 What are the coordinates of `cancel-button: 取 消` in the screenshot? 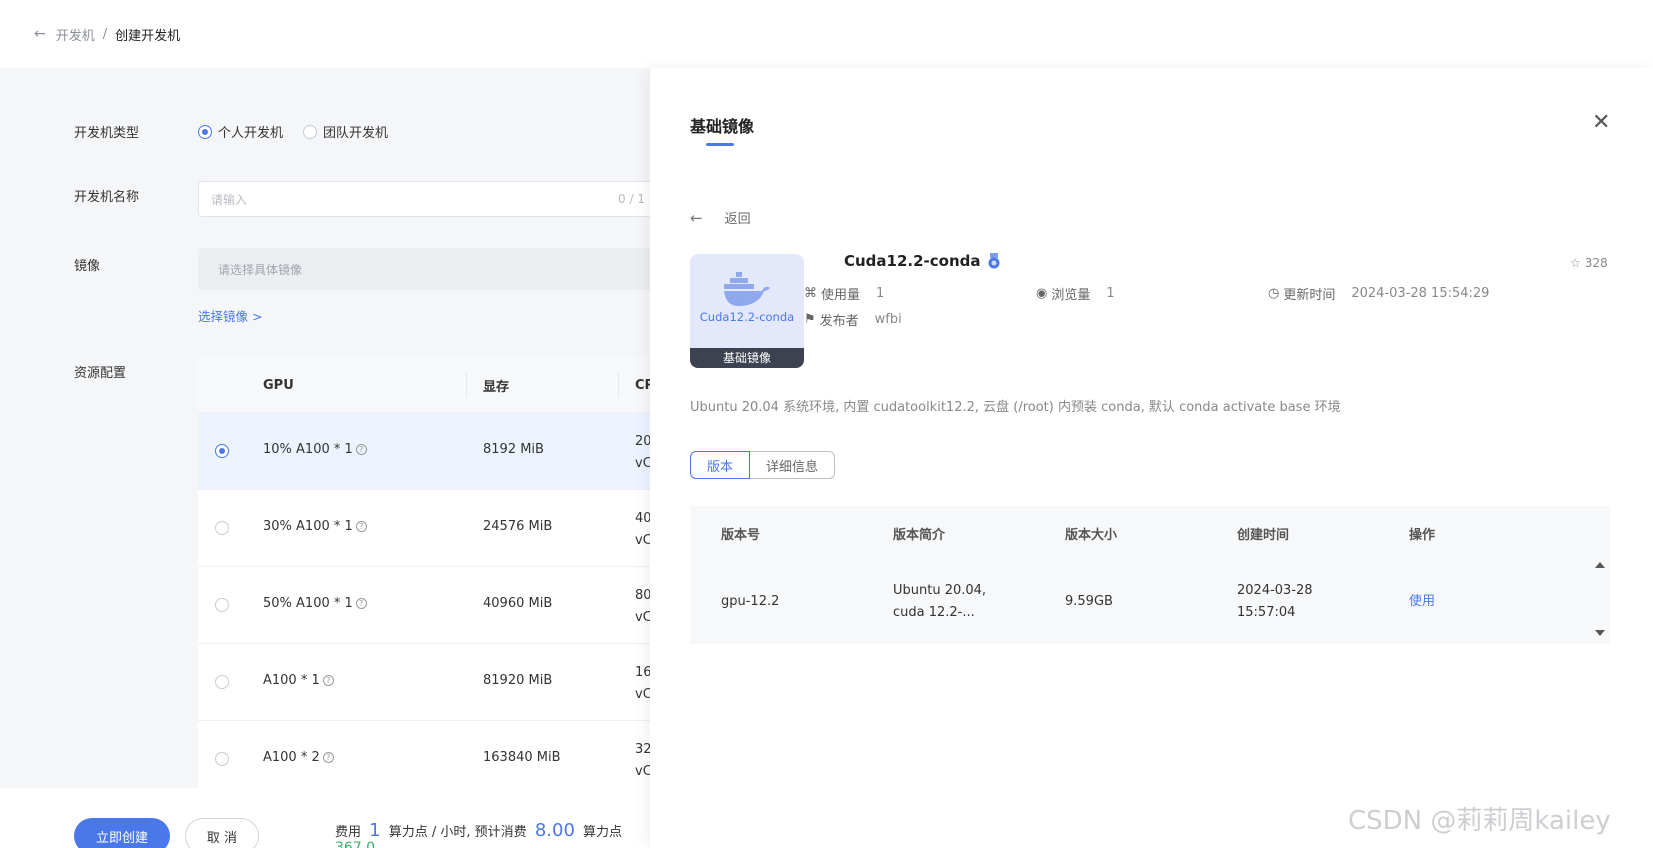 It's located at (222, 833).